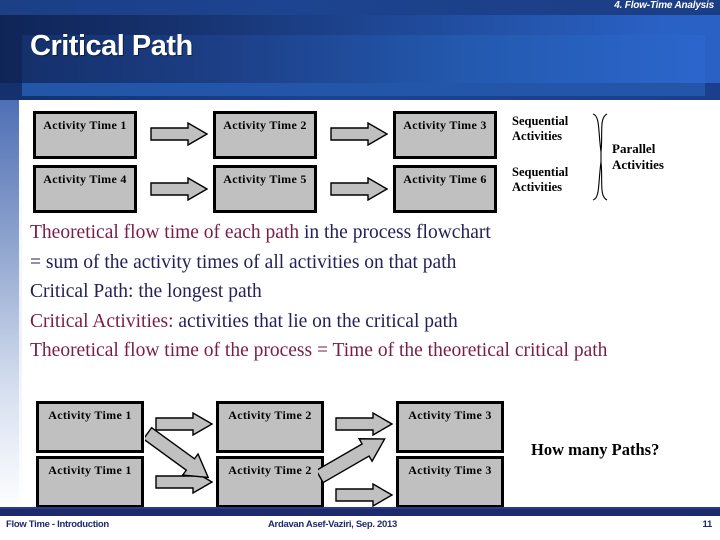  Describe the element at coordinates (85, 189) in the screenshot. I see `activity-box: Activity Time 4` at that location.